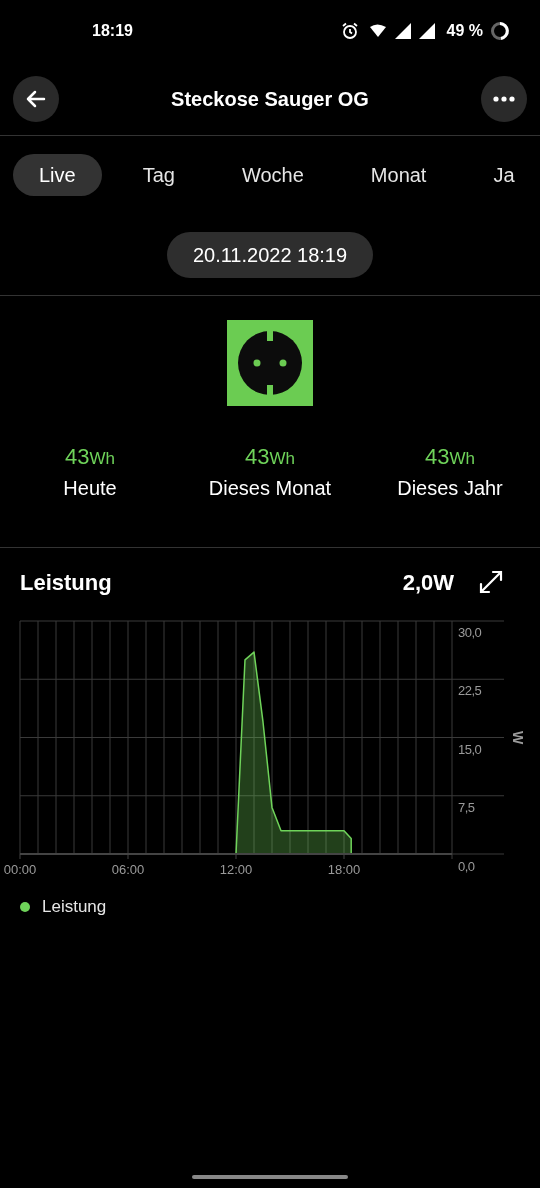 The image size is (540, 1188). Describe the element at coordinates (236, 869) in the screenshot. I see `x-axis-label: 12:00` at that location.